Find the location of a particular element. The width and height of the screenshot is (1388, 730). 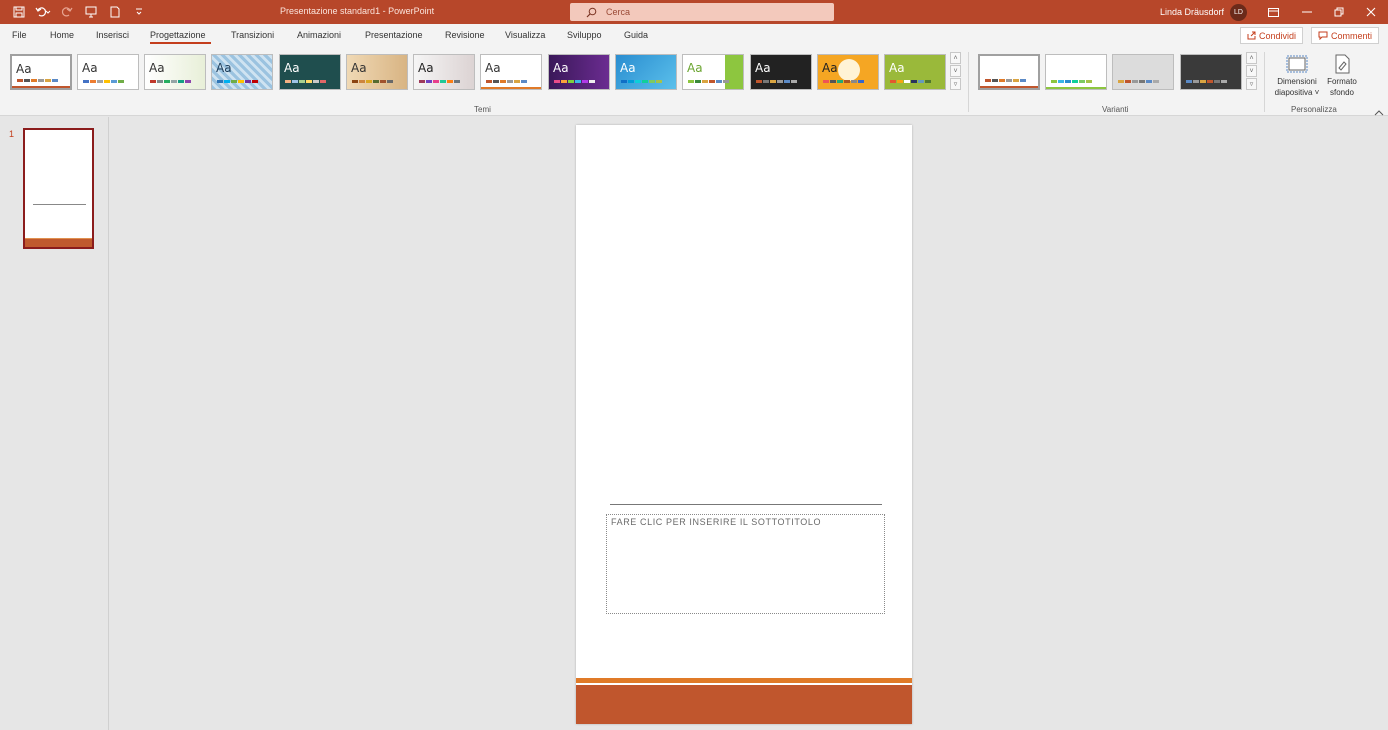

tab-review: Revisione is located at coordinates (465, 35).